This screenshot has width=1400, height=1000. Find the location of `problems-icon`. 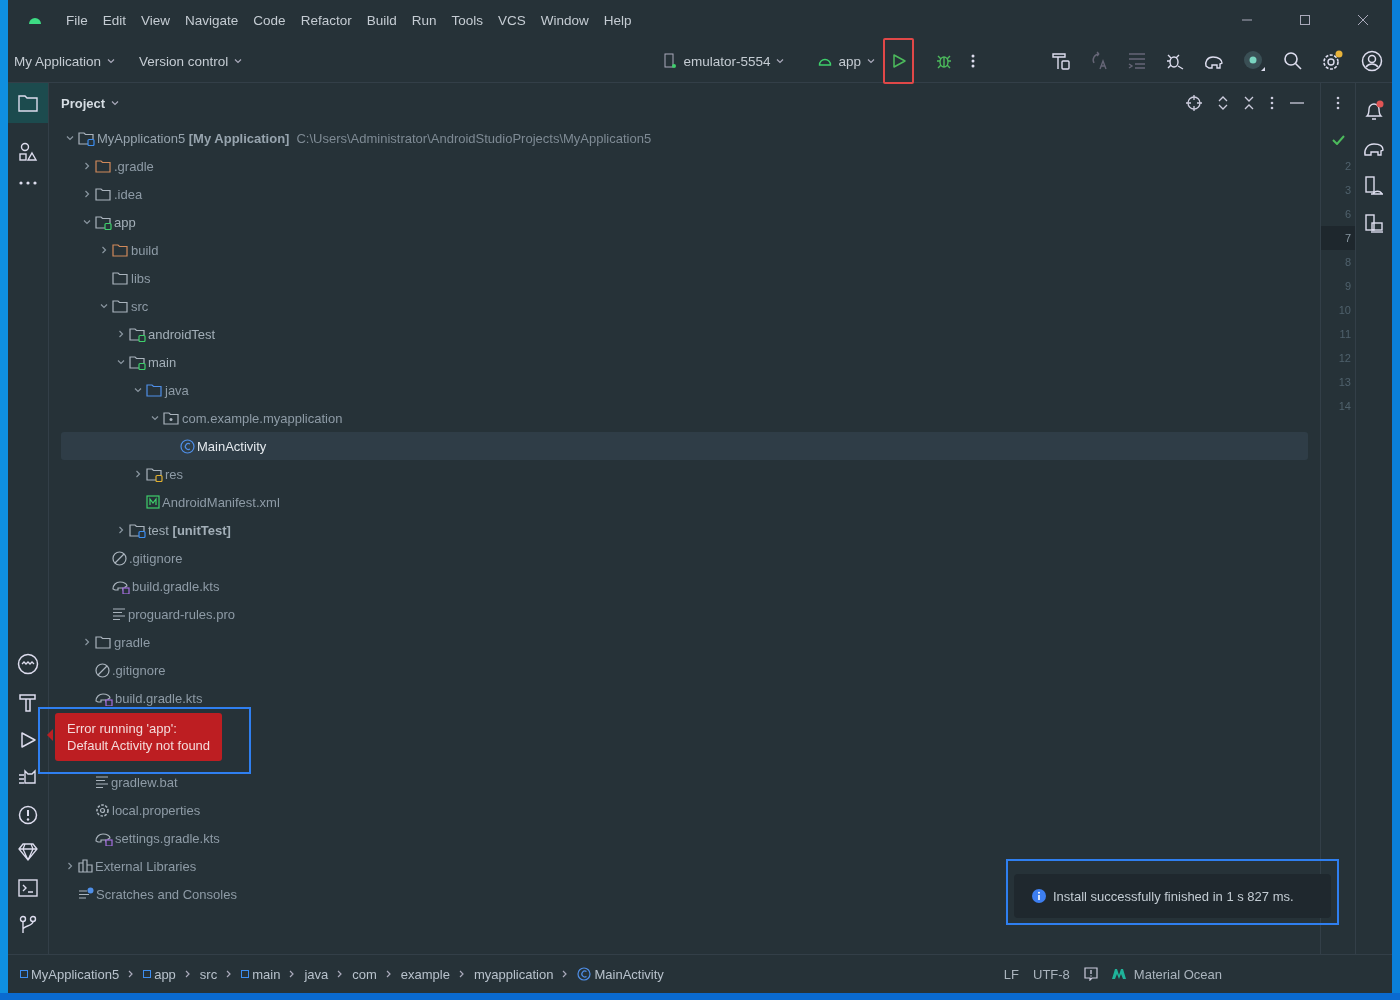

problems-icon is located at coordinates (28, 815).